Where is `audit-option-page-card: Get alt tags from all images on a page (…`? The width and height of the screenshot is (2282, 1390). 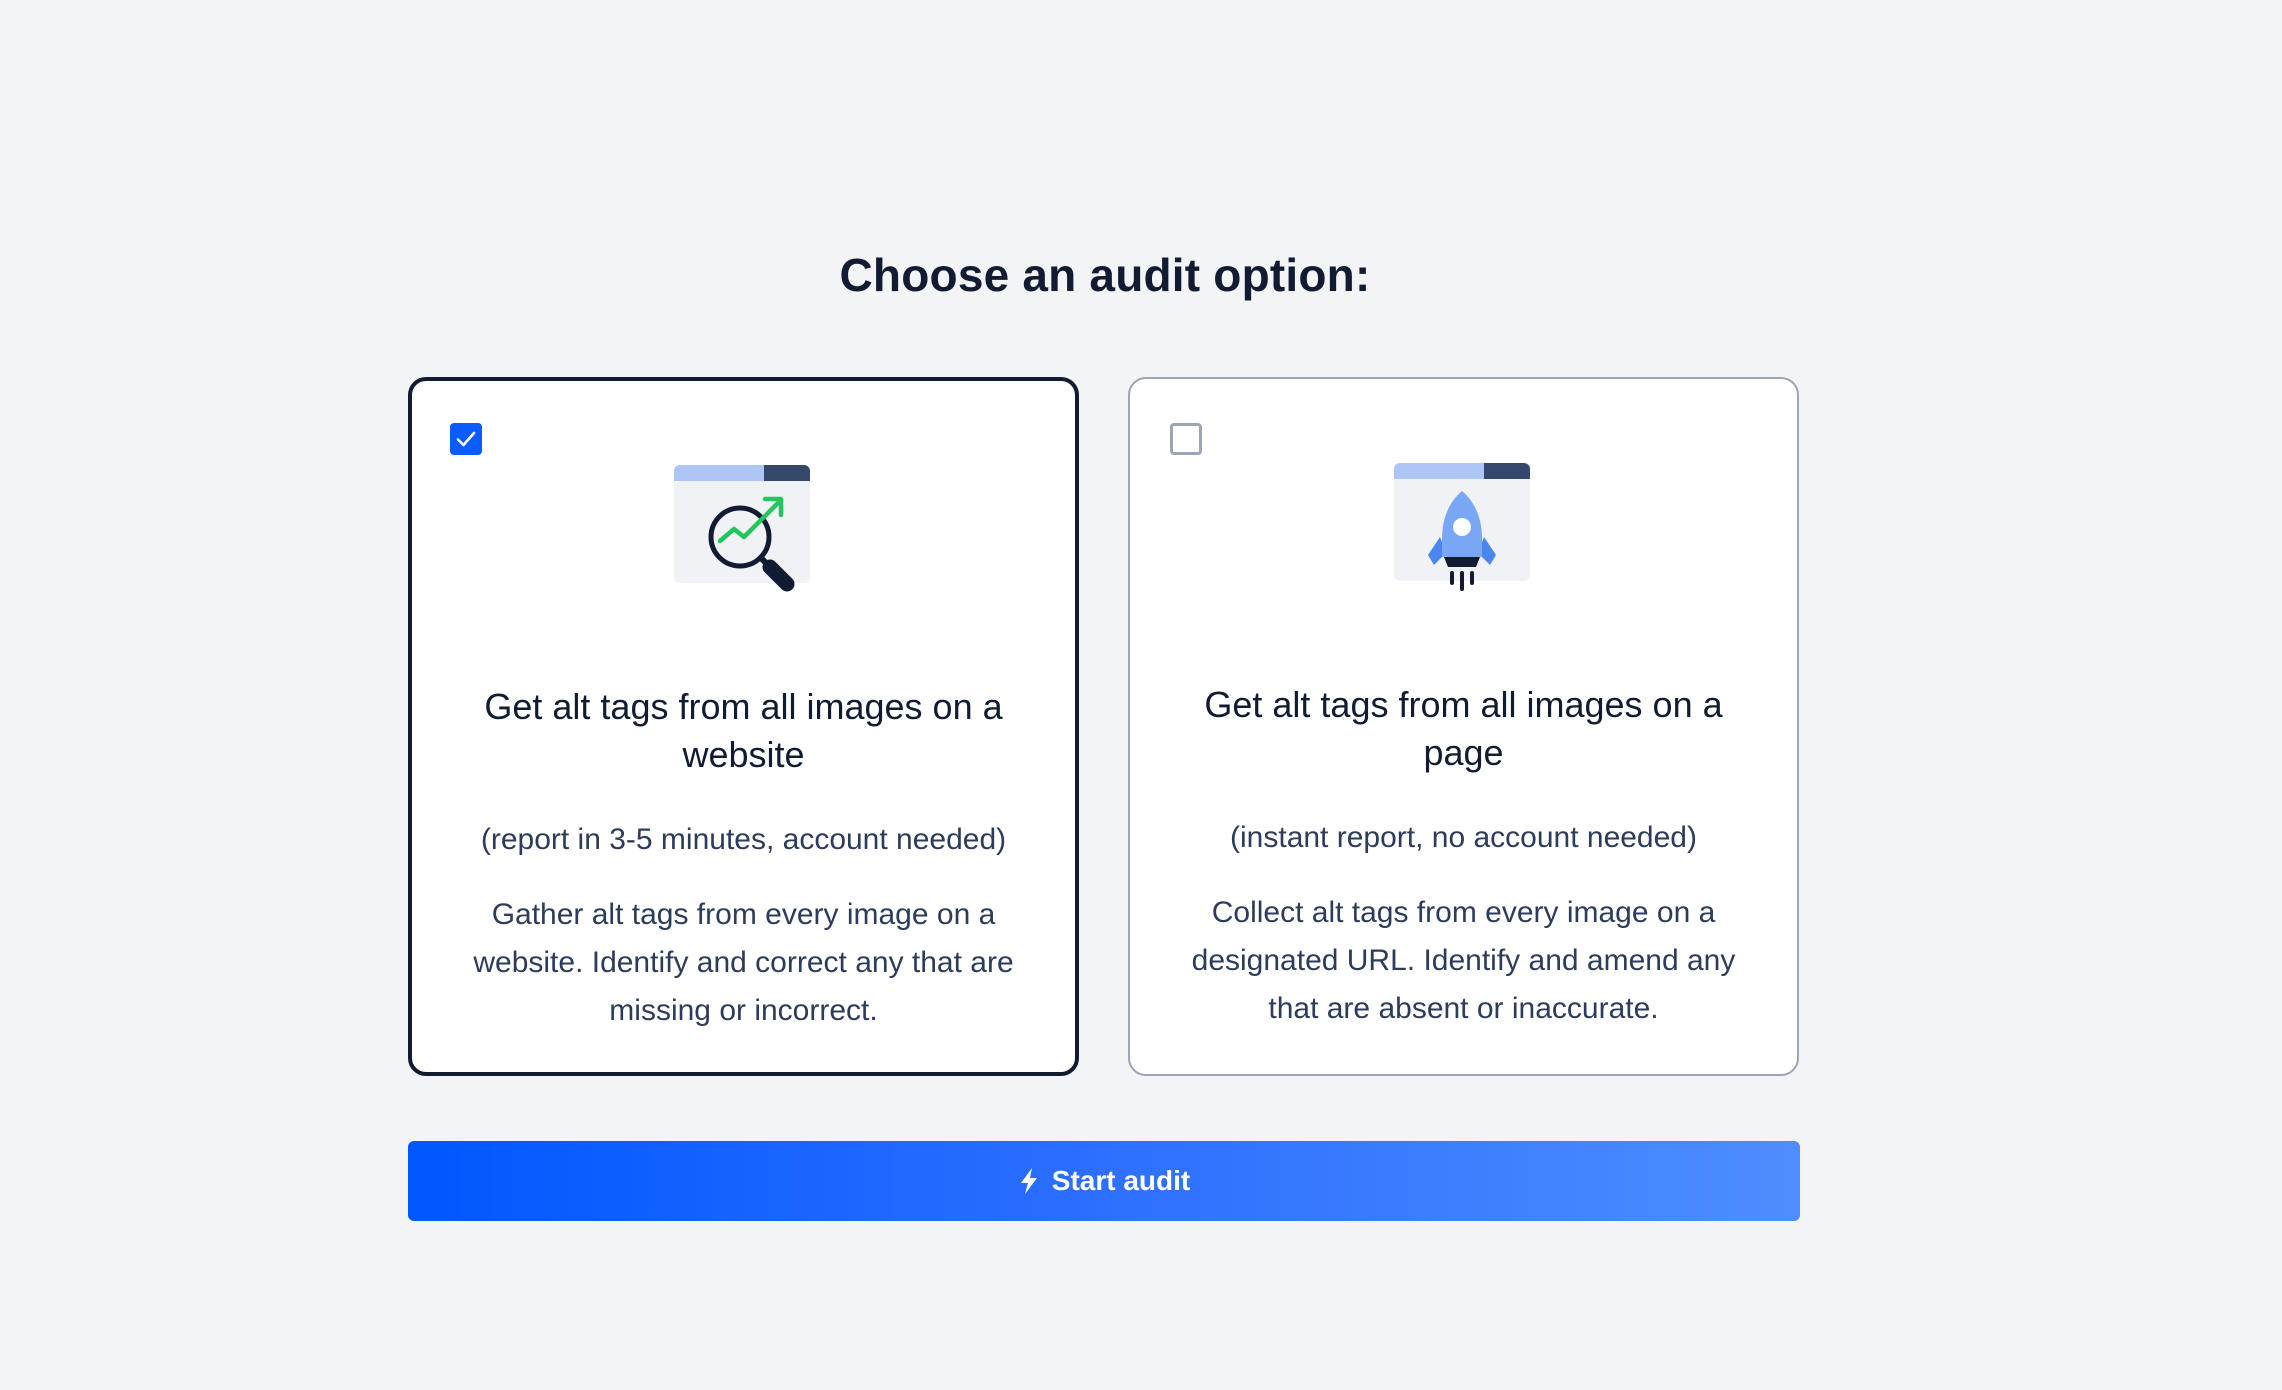
audit-option-page-card: Get alt tags from all images on a page (… is located at coordinates (1463, 726).